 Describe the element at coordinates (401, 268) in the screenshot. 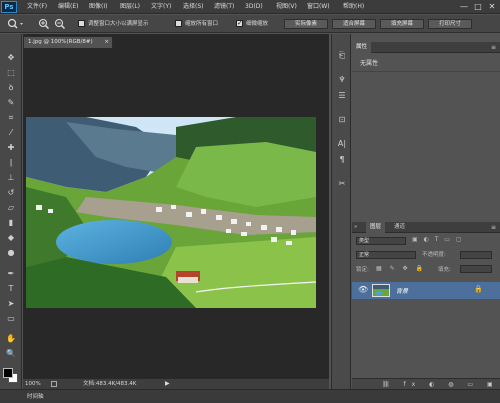

I see `lock-options-icons: ▦ ✎ ✥ 🔒` at that location.